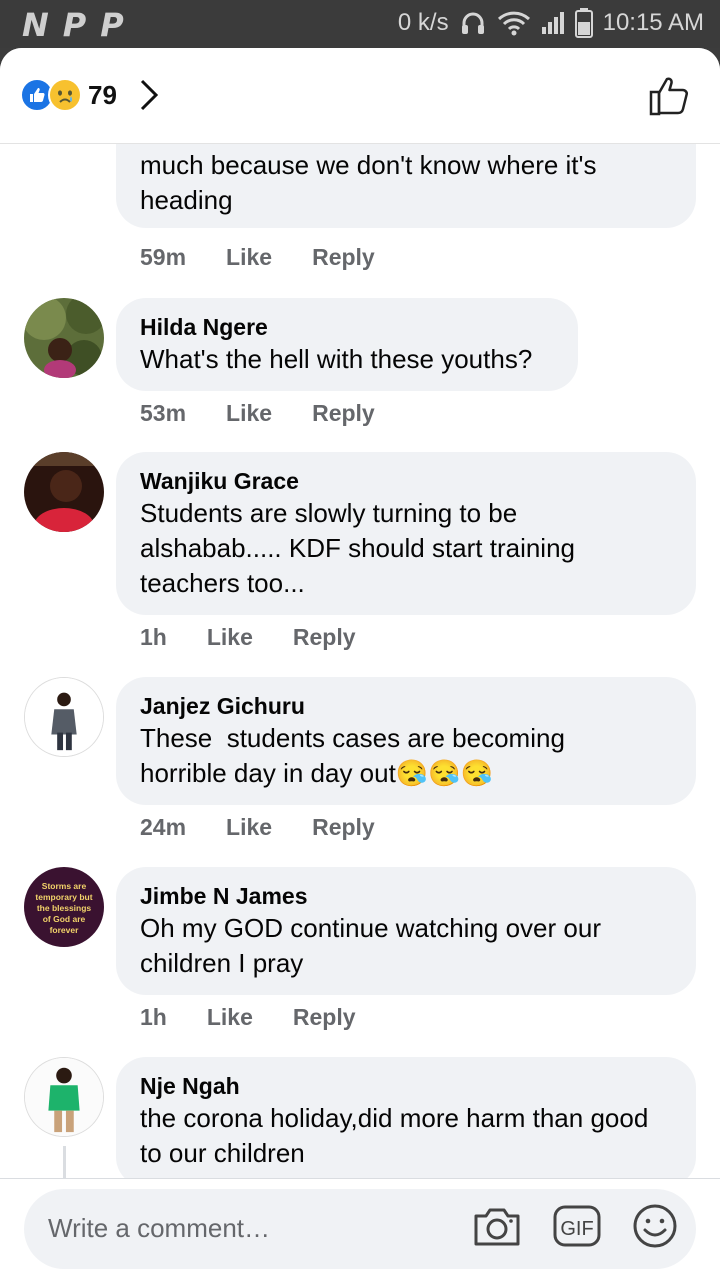  Describe the element at coordinates (347, 327) in the screenshot. I see `comment-author: Hilda Ngere` at that location.